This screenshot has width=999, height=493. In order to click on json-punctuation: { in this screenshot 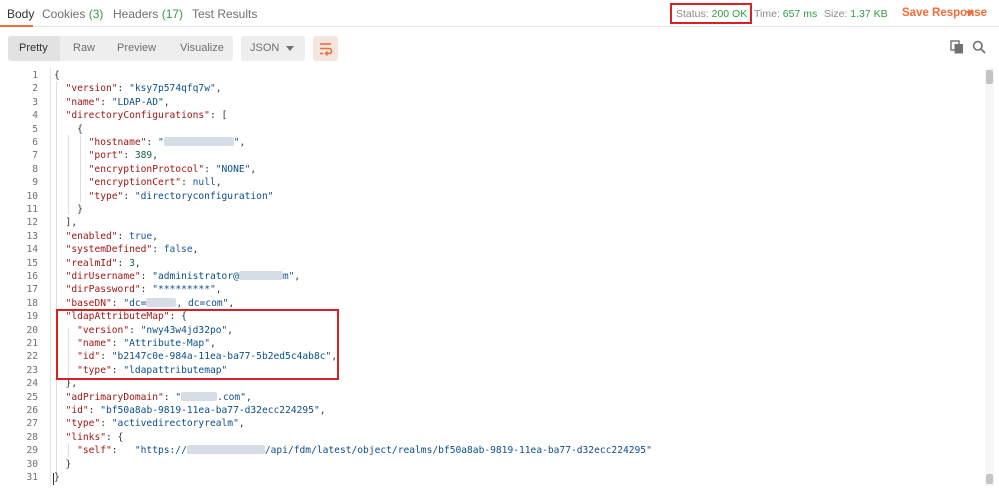, I will do `click(68, 129)`.